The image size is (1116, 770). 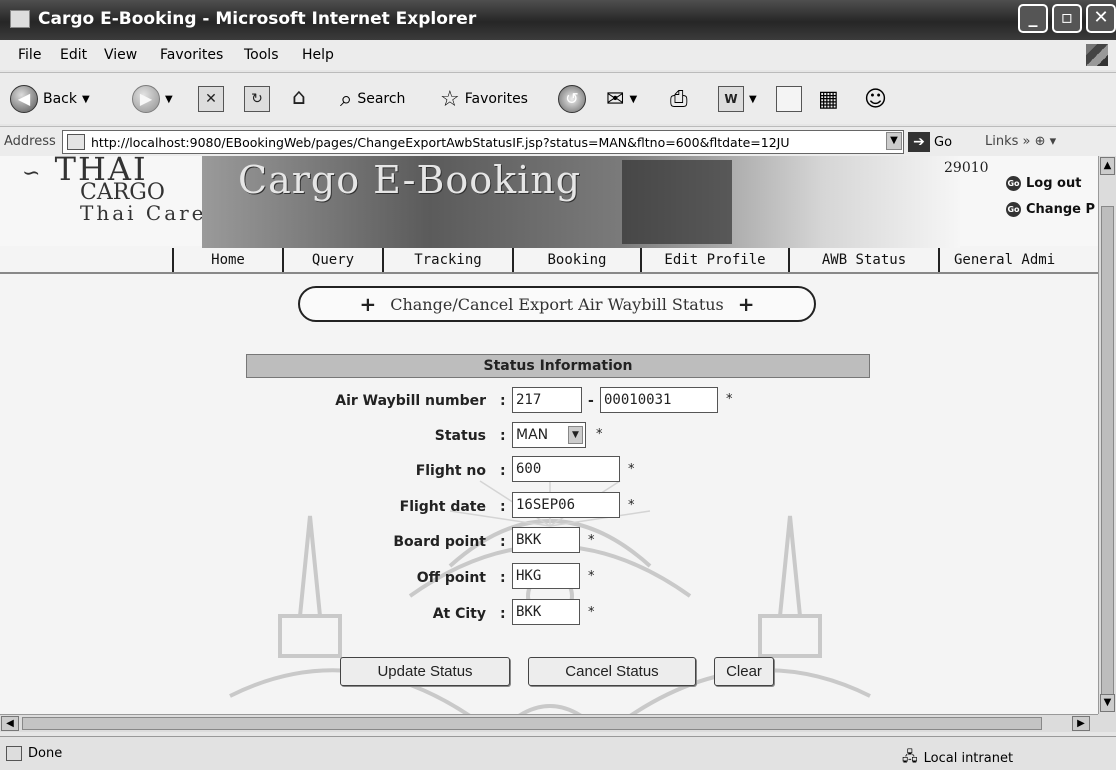 I want to click on back-label: Back, so click(x=60, y=99).